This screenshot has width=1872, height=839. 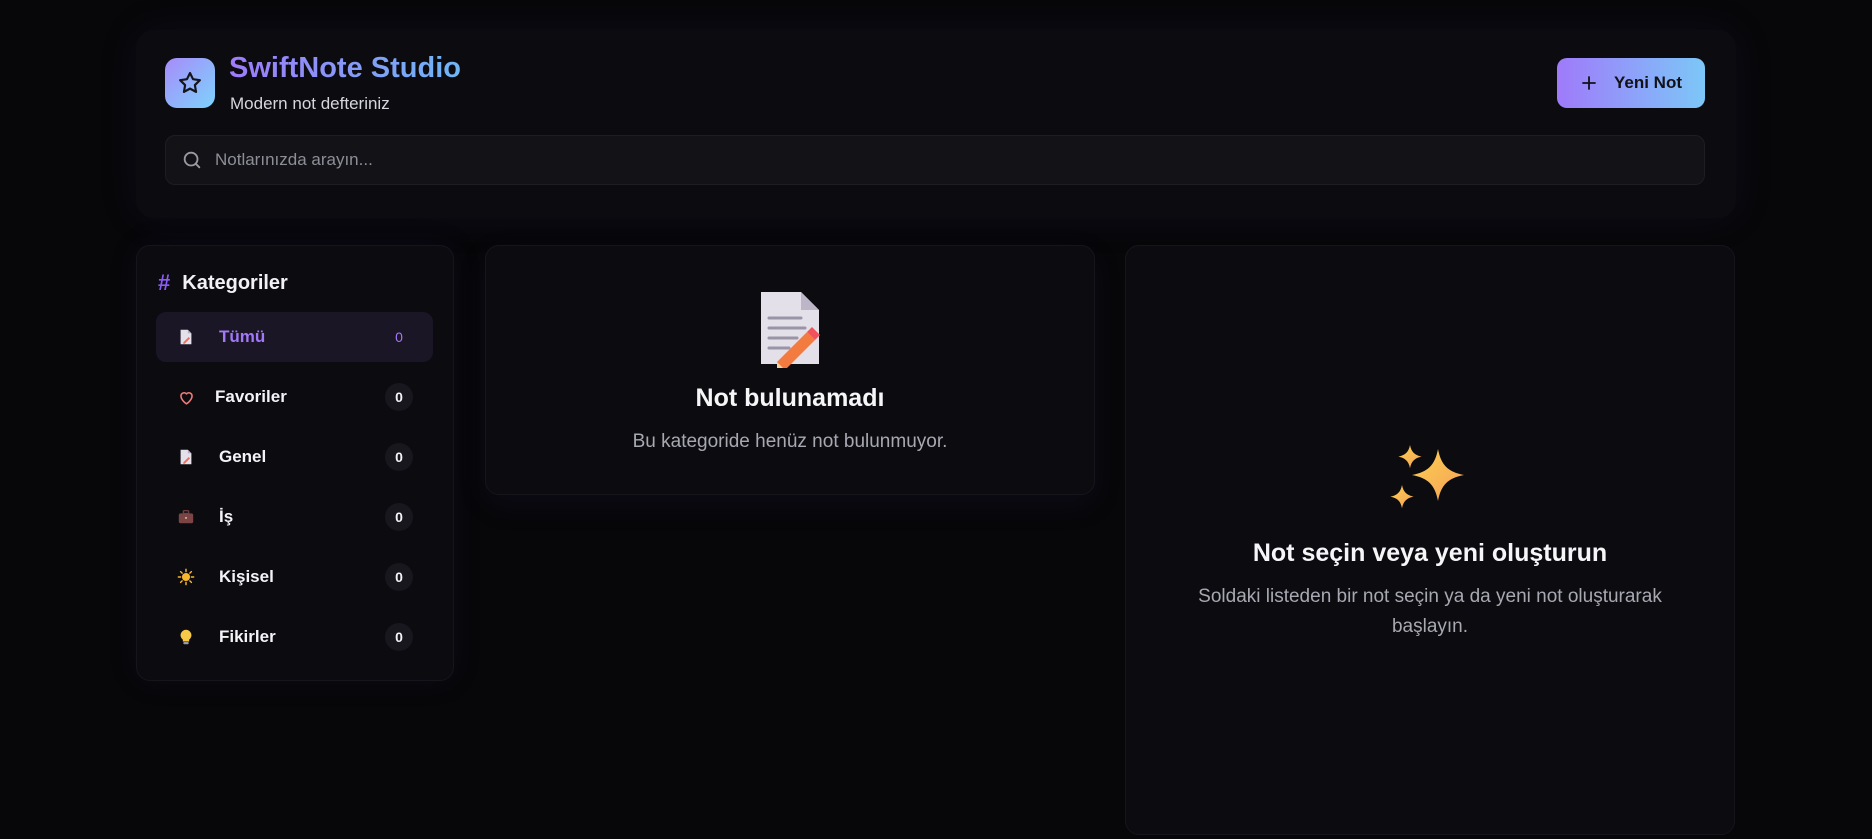 What do you see at coordinates (345, 68) in the screenshot?
I see `app-title: SwiftNote Studio` at bounding box center [345, 68].